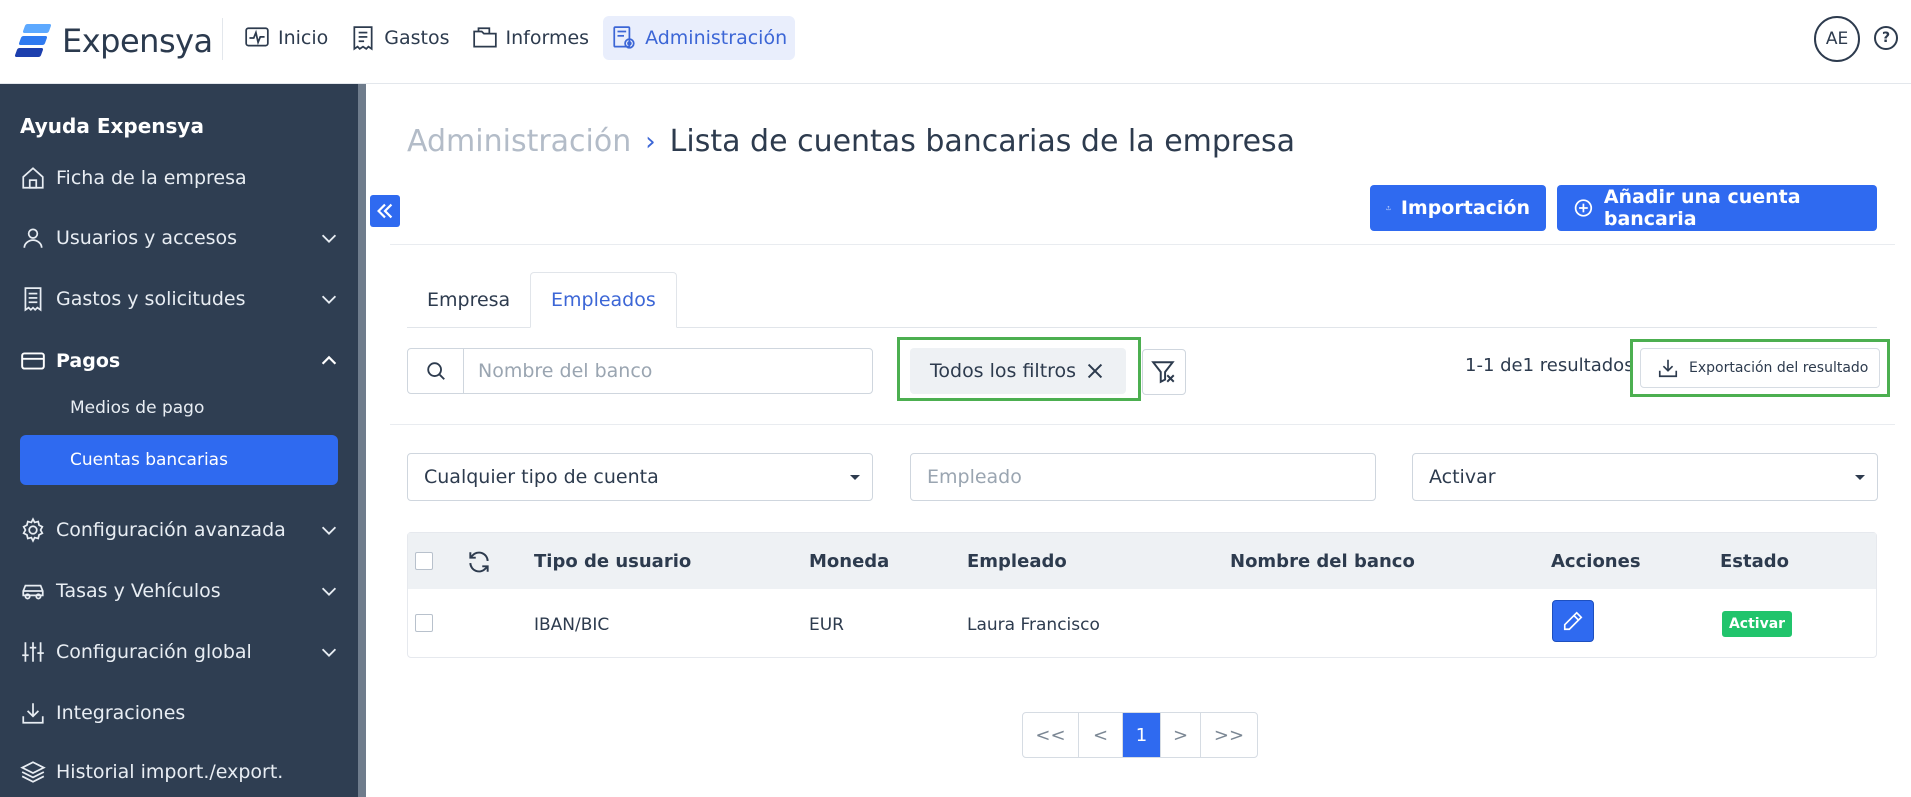 The width and height of the screenshot is (1911, 797). I want to click on collapse-sidebar-button, so click(385, 211).